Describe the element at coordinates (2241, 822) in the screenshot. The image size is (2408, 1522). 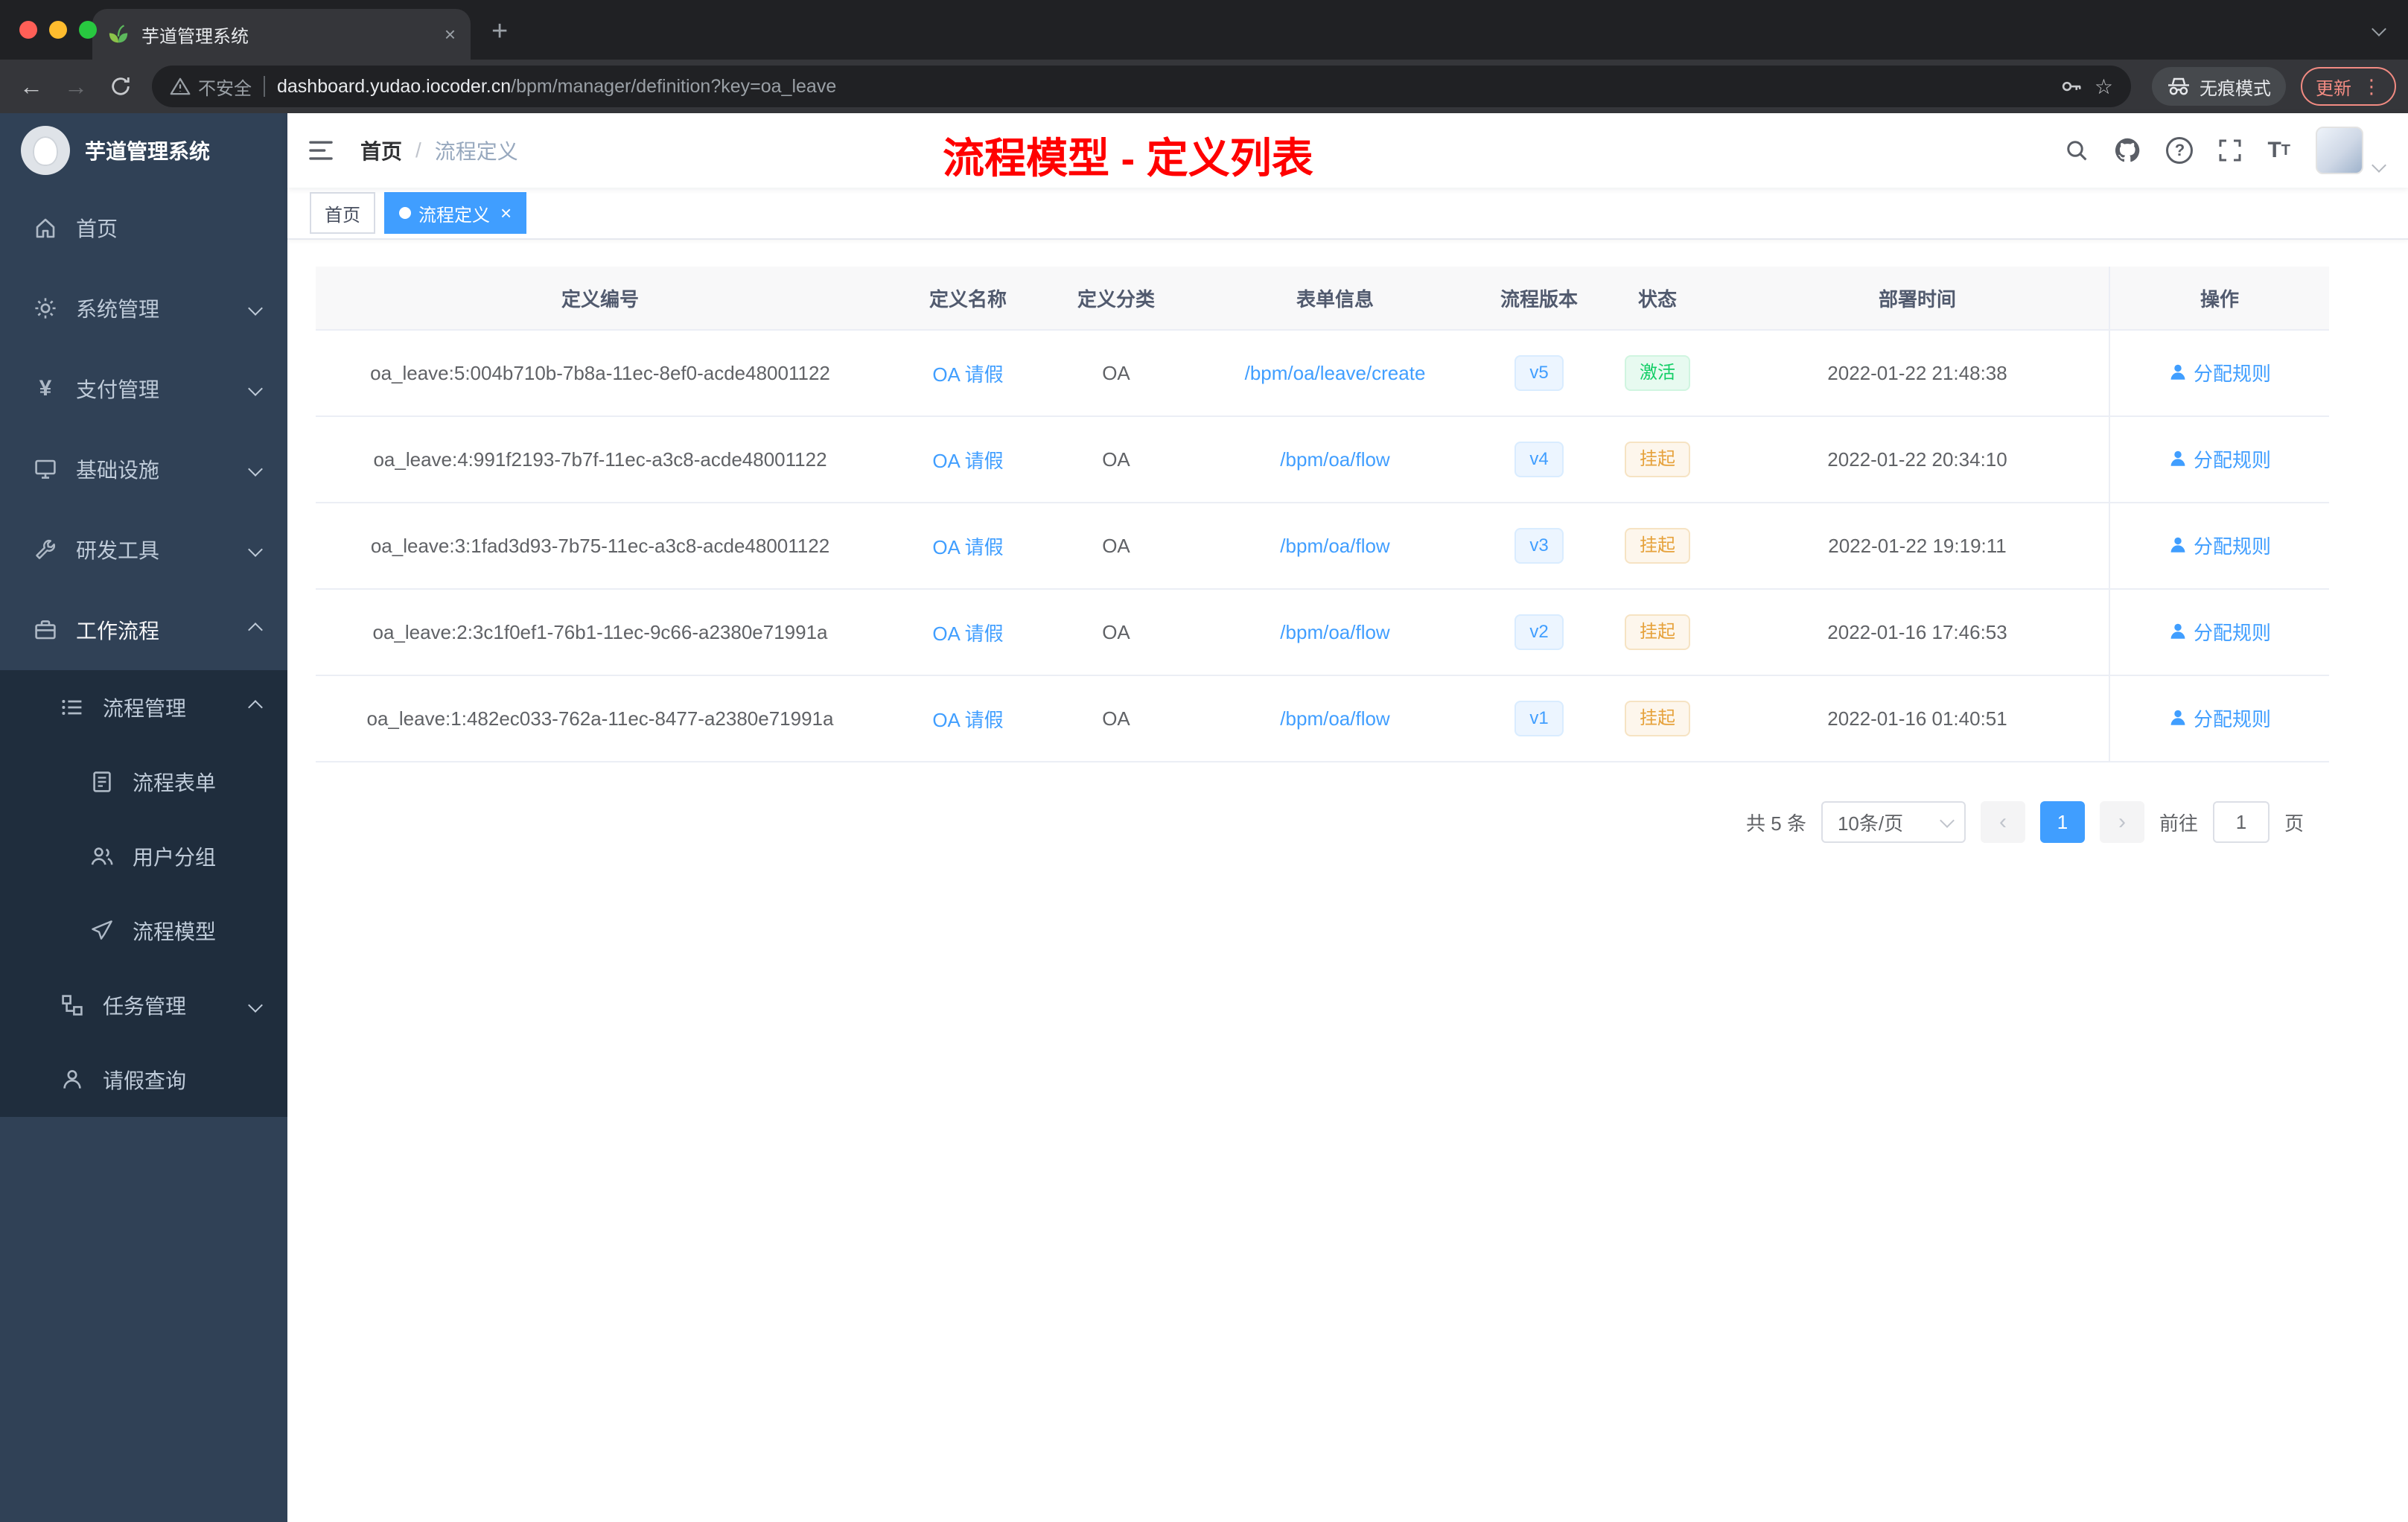
I see `goto-page-input` at that location.